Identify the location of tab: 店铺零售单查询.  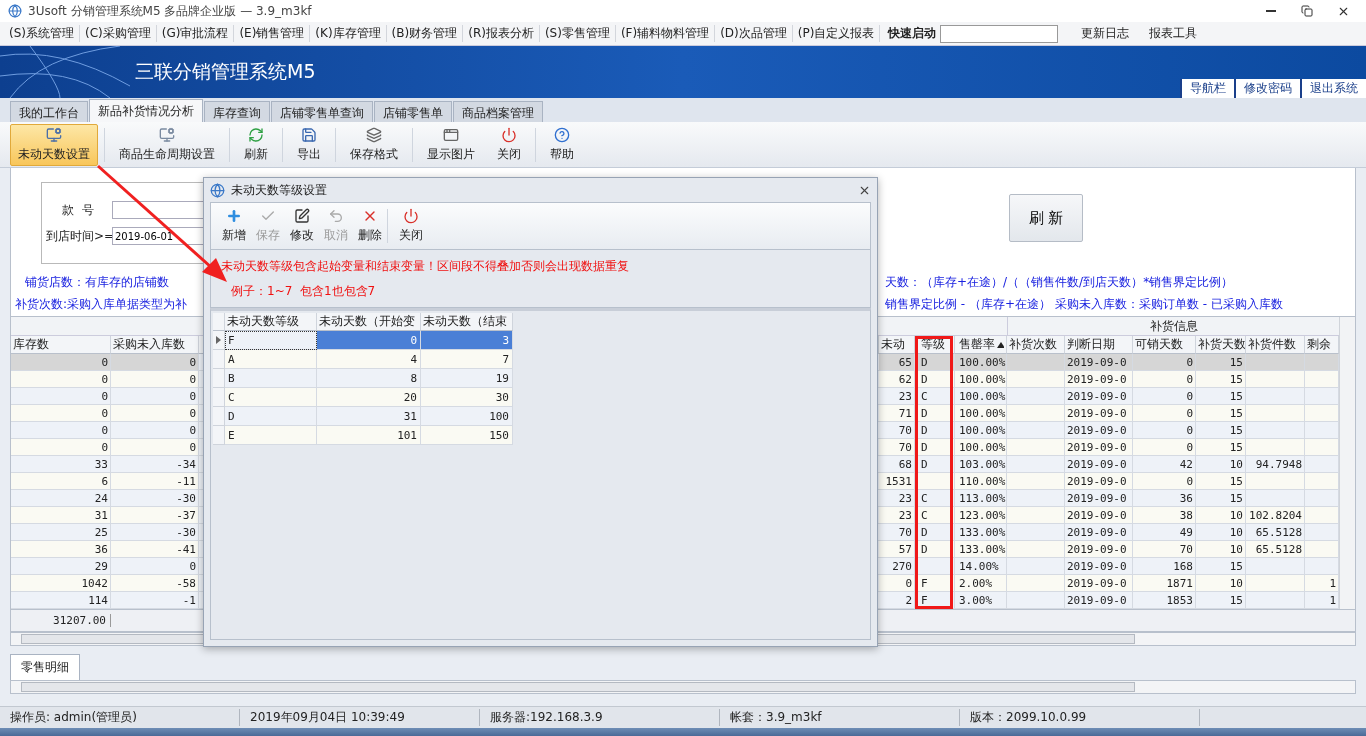
(322, 111).